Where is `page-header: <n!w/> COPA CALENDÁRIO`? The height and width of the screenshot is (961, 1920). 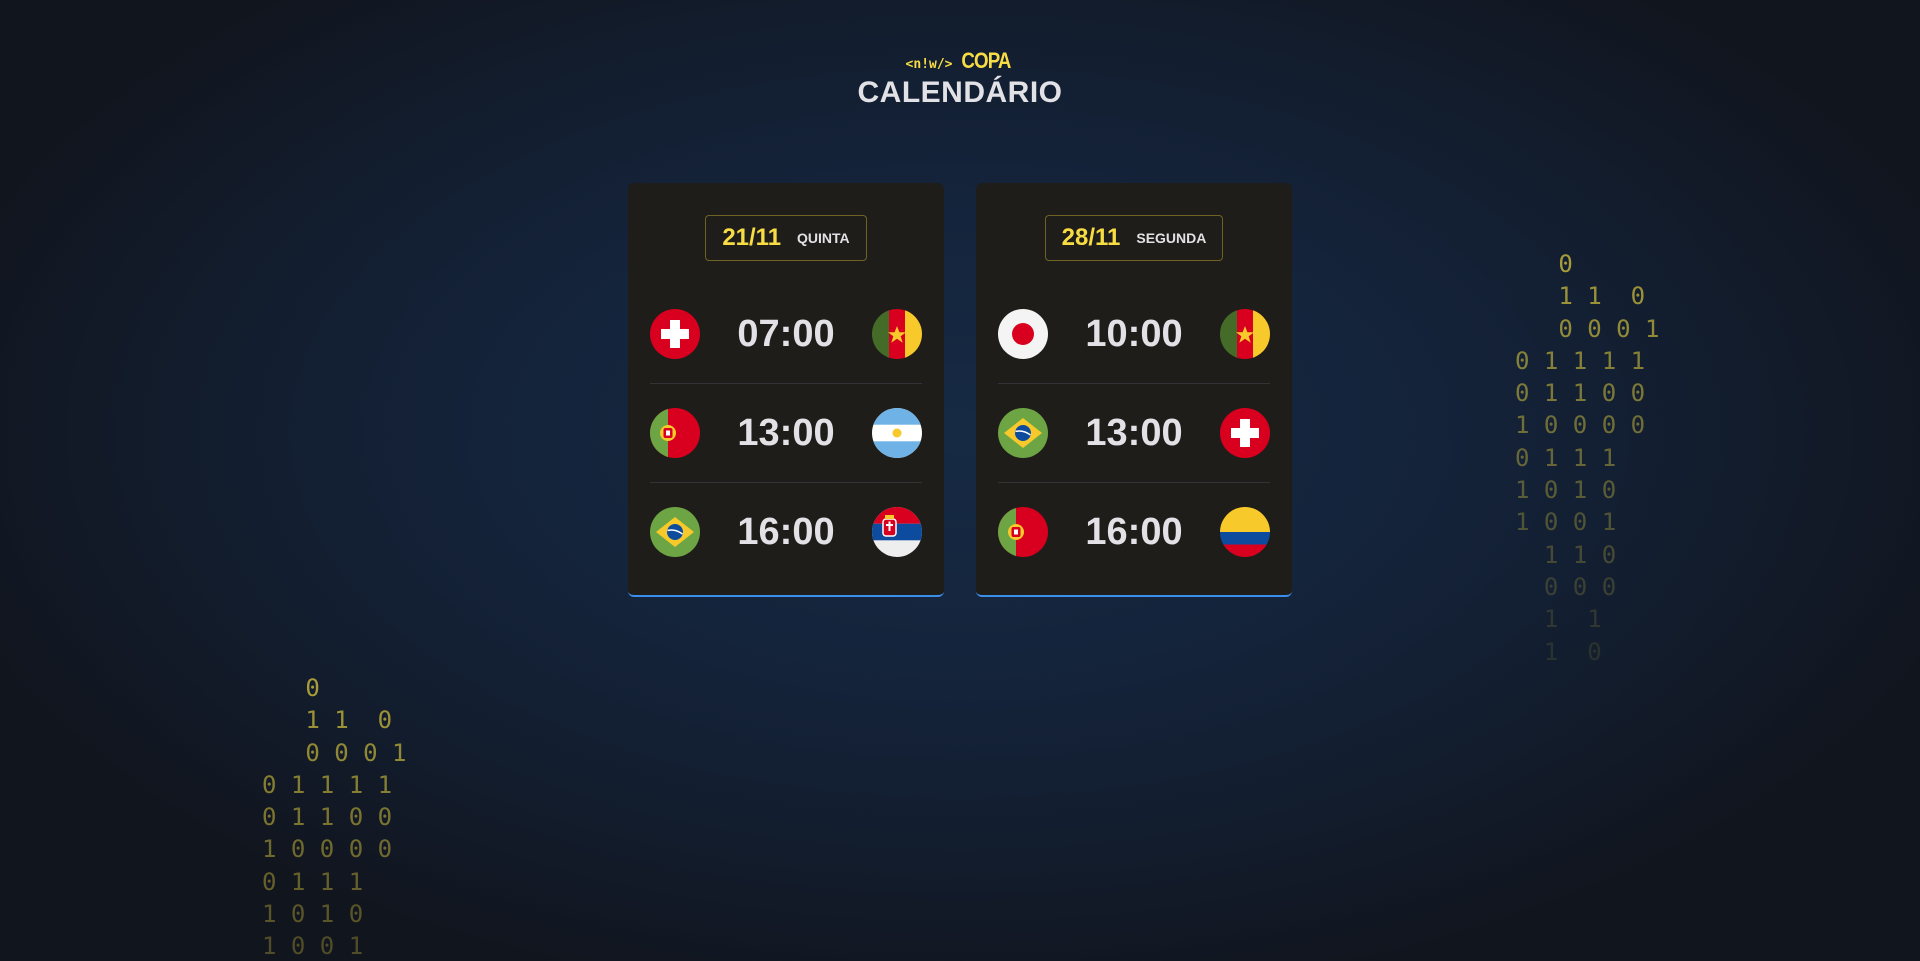
page-header: <n!w/> COPA CALENDÁRIO is located at coordinates (960, 79).